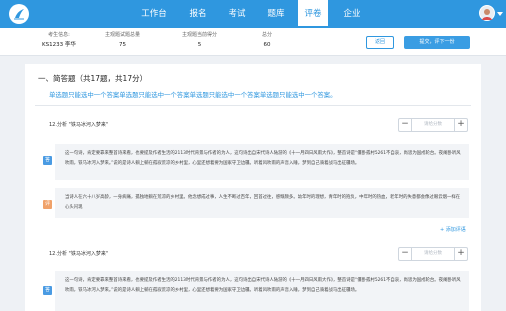 The height and width of the screenshot is (311, 506). What do you see at coordinates (453, 229) in the screenshot?
I see `add-comment-link: + 添加评语` at bounding box center [453, 229].